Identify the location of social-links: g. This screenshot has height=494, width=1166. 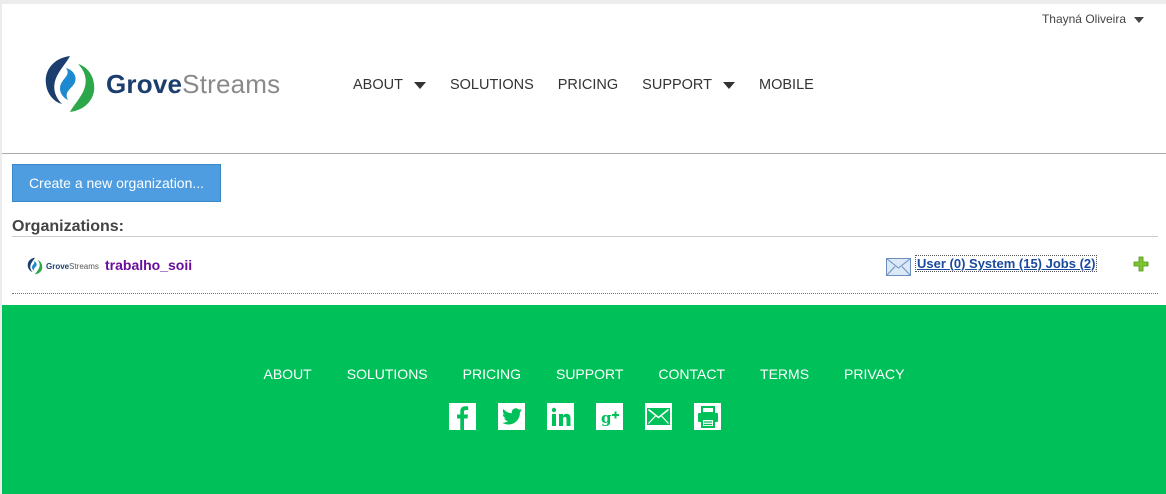
(596, 416).